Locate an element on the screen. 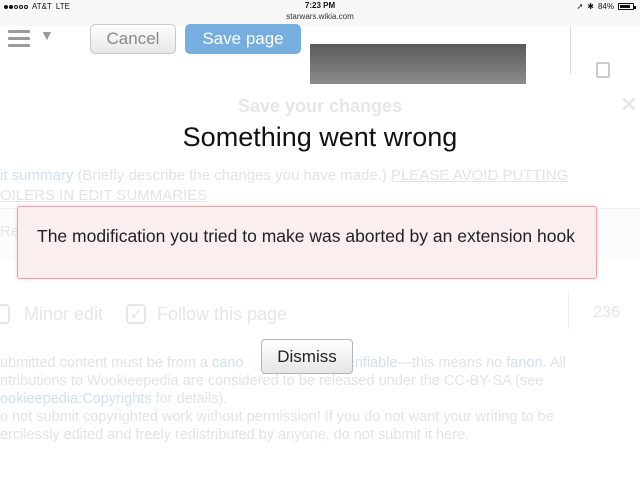 This screenshot has height=480, width=640. legal-text: —this means no is located at coordinates (452, 363).